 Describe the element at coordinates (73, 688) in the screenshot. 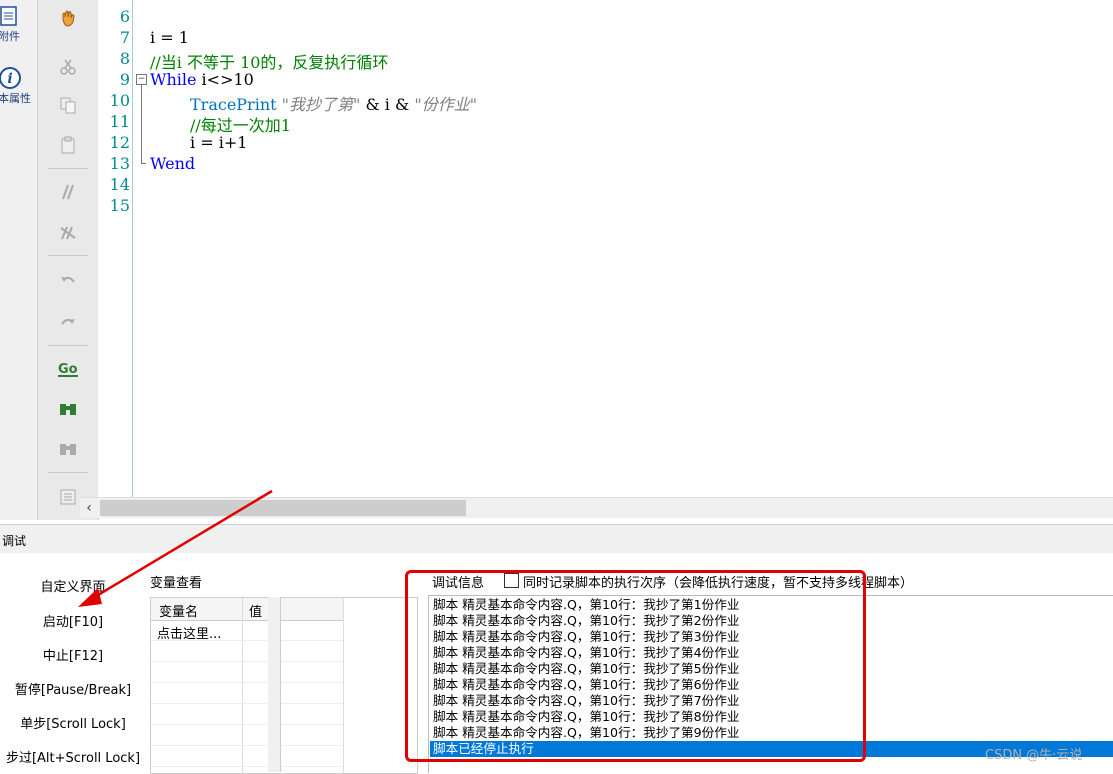

I see `pause-button: 暂停[Pause/Break]` at that location.